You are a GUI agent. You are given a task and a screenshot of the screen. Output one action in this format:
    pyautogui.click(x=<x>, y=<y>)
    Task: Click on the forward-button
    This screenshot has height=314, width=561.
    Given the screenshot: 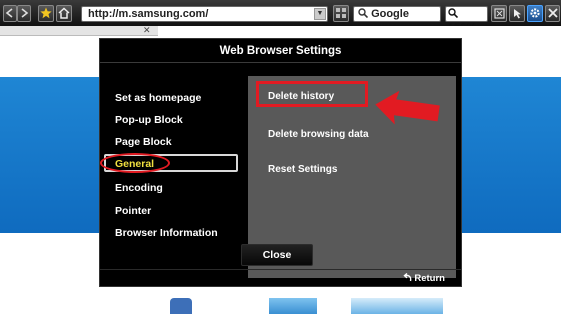 What is the action you would take?
    pyautogui.click(x=24, y=13)
    